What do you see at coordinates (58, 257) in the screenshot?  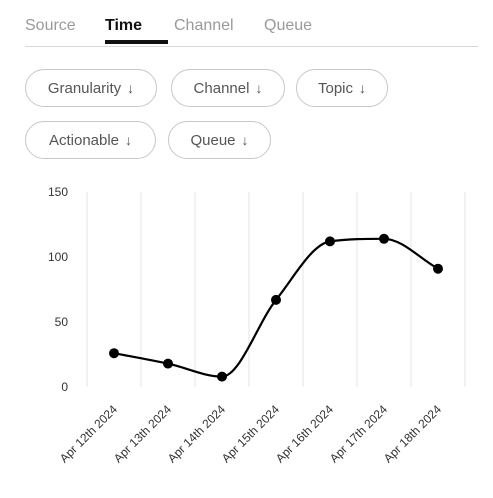 I see `y-tick-label: 100` at bounding box center [58, 257].